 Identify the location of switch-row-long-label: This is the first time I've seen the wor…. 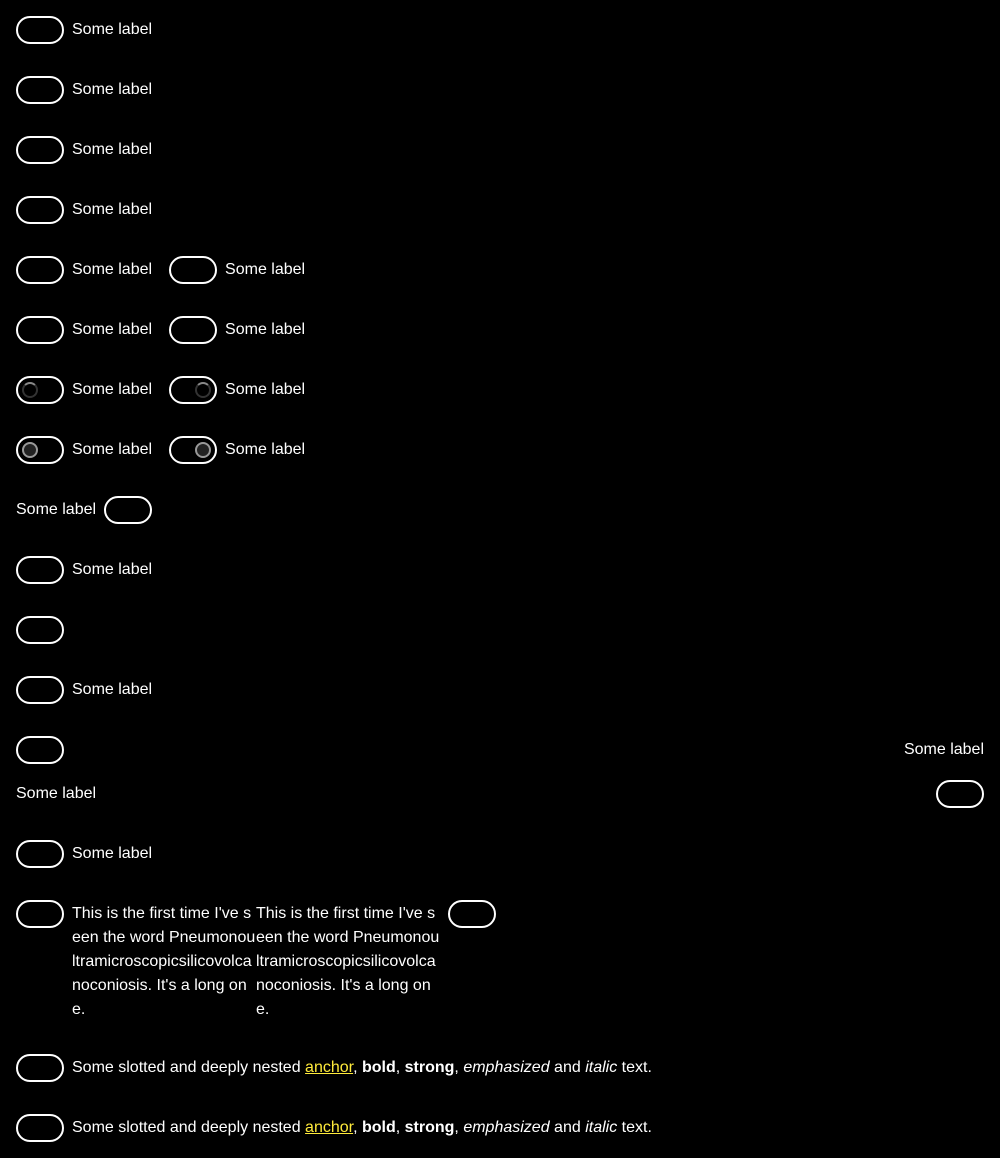
(256, 961).